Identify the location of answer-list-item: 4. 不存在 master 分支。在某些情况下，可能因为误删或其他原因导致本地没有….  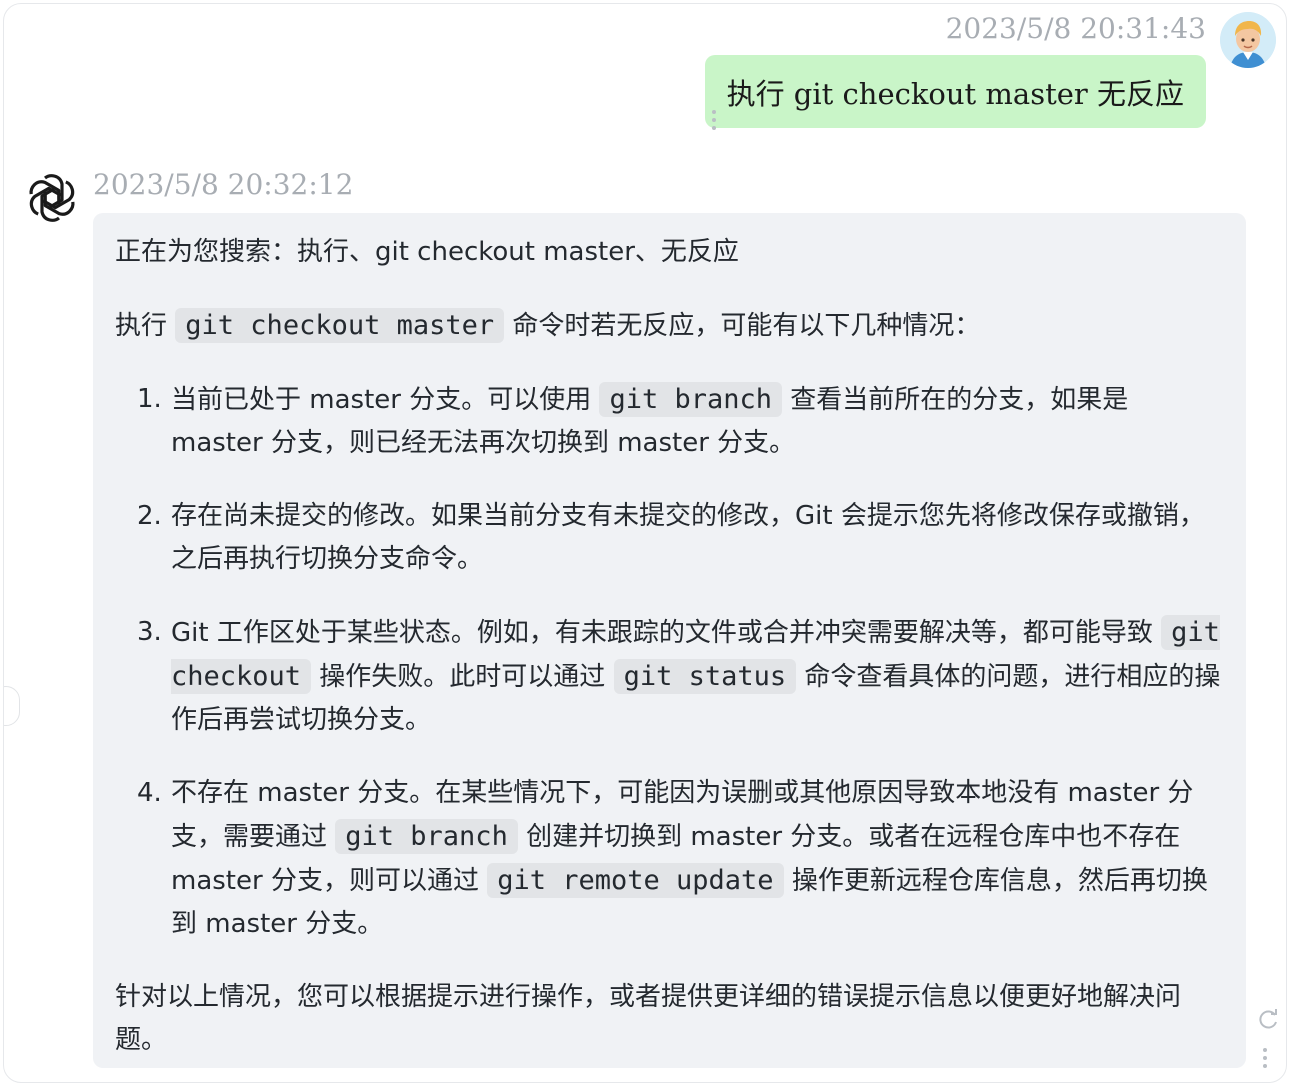
(671, 859).